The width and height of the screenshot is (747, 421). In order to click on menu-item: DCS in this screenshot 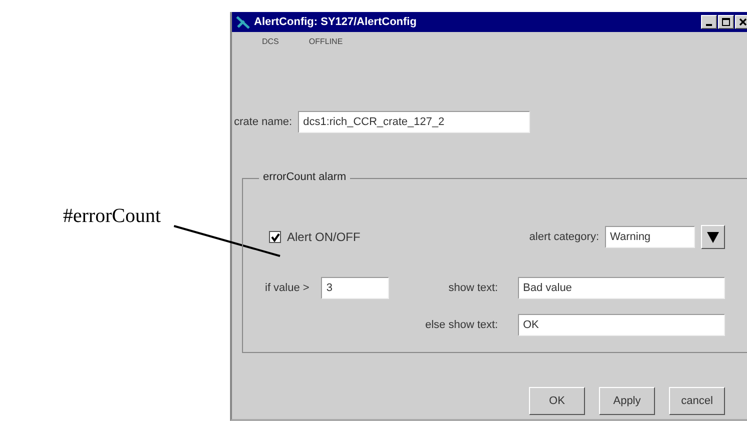, I will do `click(270, 46)`.